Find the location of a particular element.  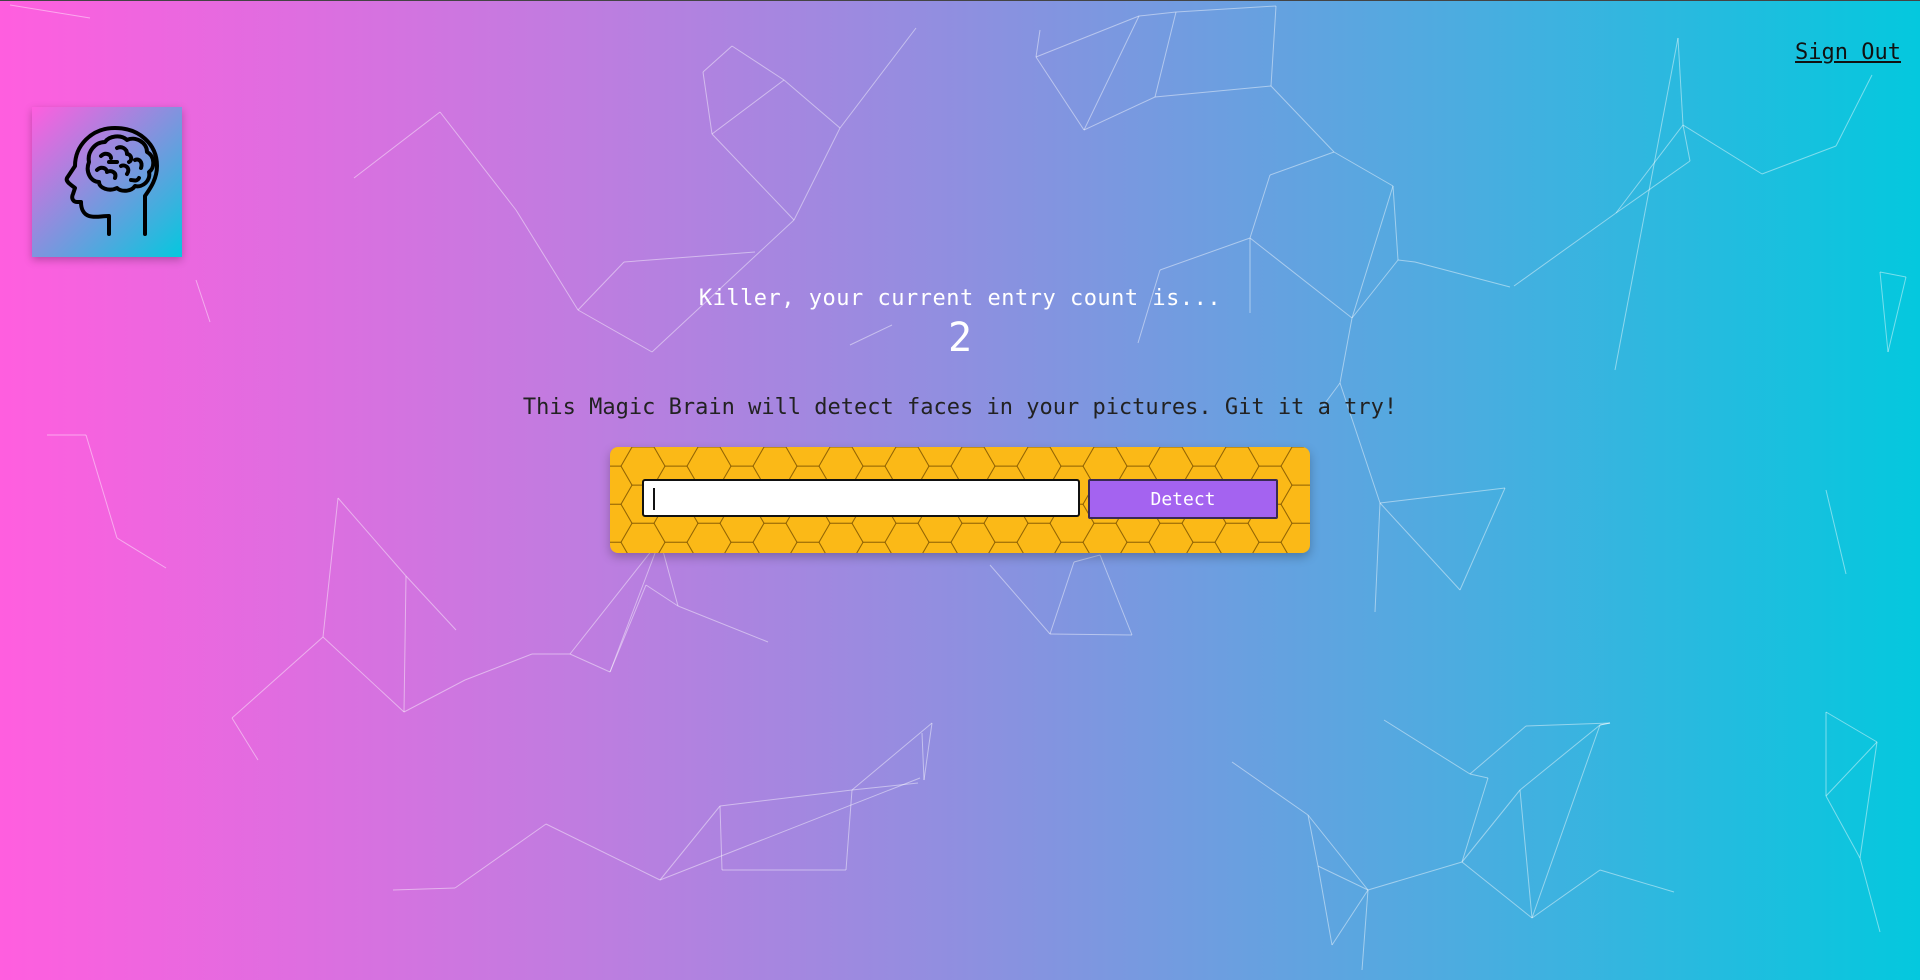

entry-count-section: Killer, your current entry count is... 2 is located at coordinates (960, 323).